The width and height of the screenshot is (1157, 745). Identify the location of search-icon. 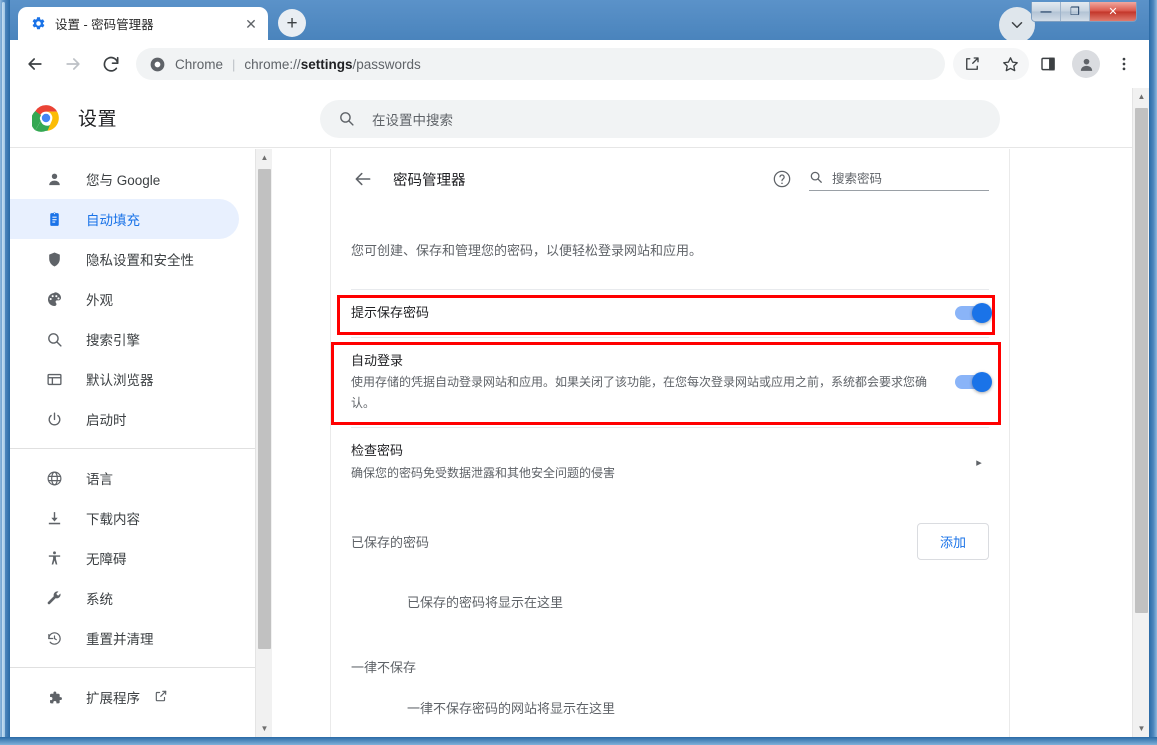
(347, 119).